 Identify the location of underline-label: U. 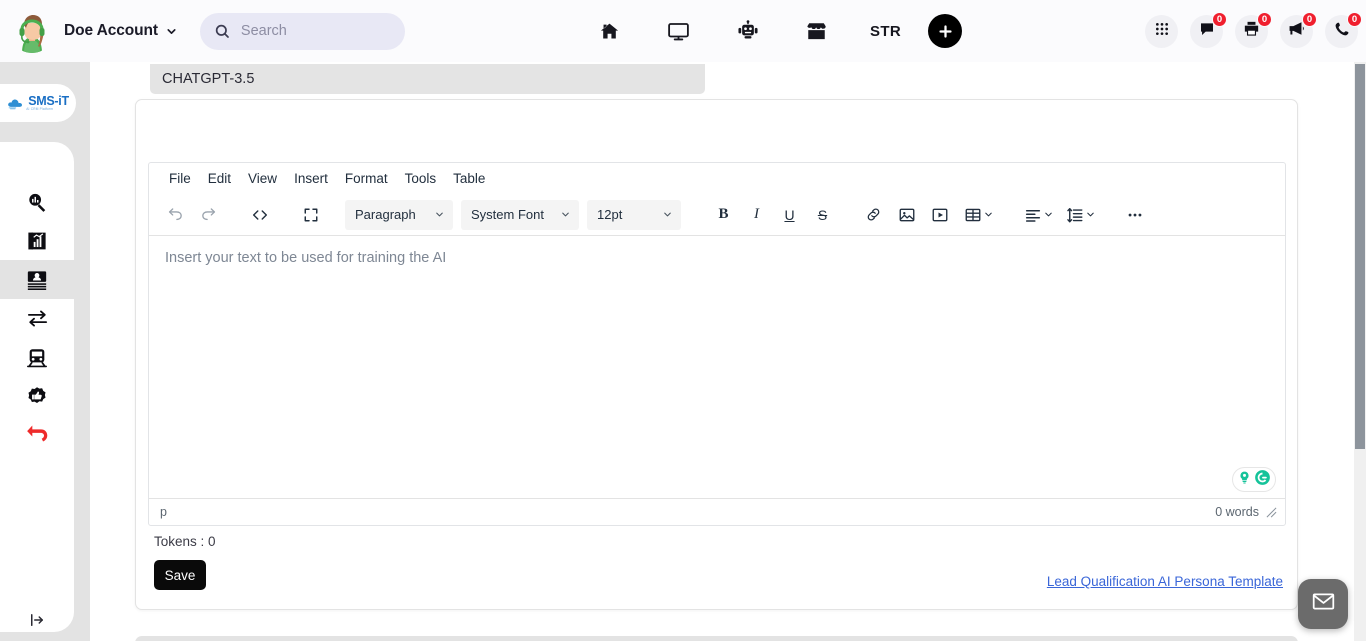
(789, 214).